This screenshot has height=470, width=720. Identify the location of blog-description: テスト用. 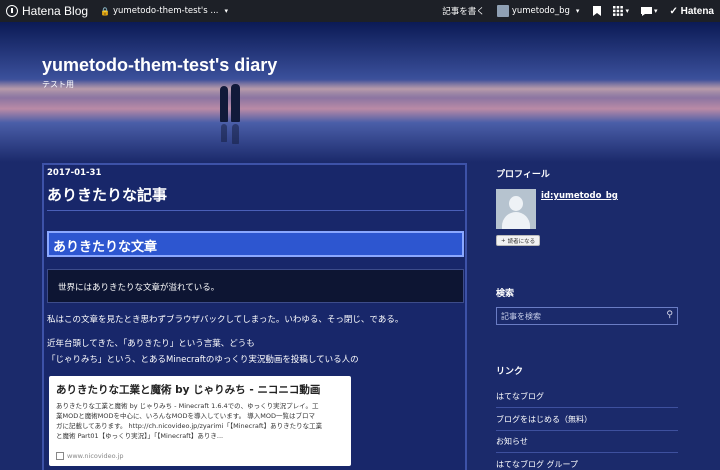
(58, 84).